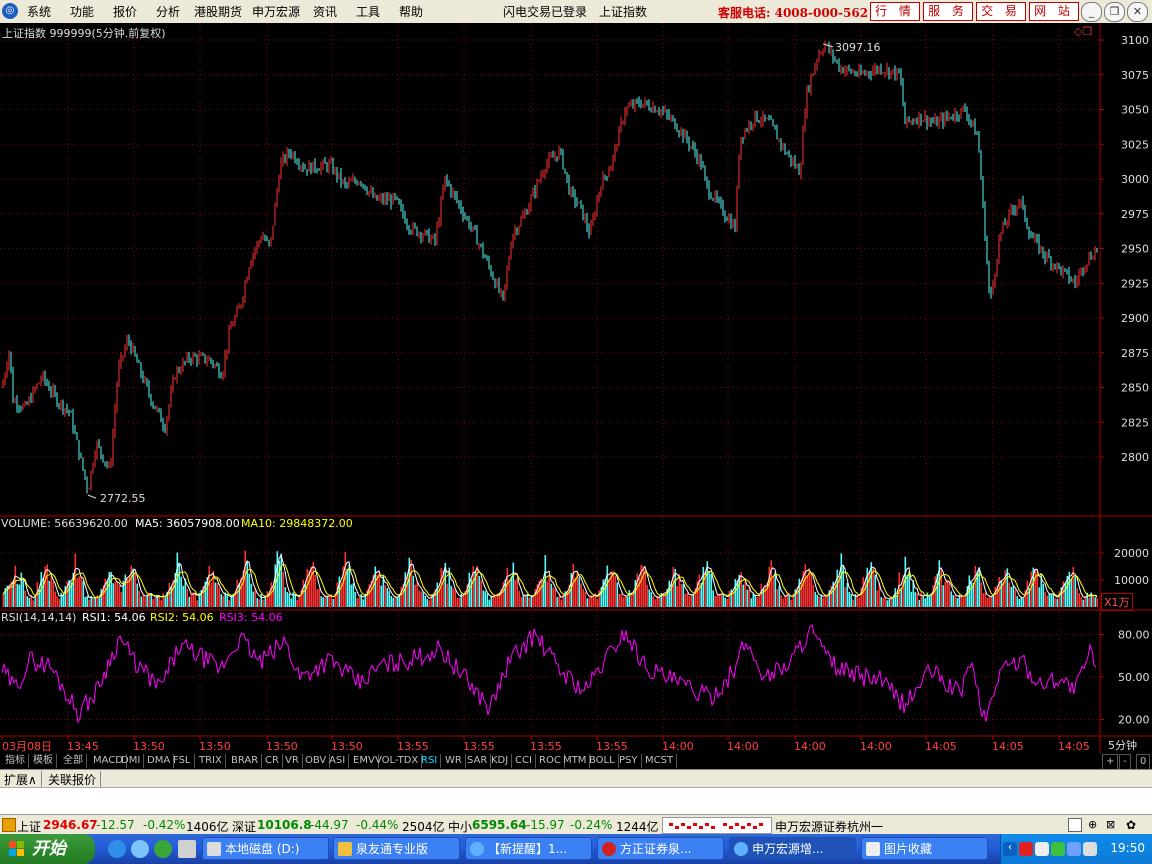 This screenshot has width=1152, height=864. I want to click on tray-volume-icon, so click(1090, 849).